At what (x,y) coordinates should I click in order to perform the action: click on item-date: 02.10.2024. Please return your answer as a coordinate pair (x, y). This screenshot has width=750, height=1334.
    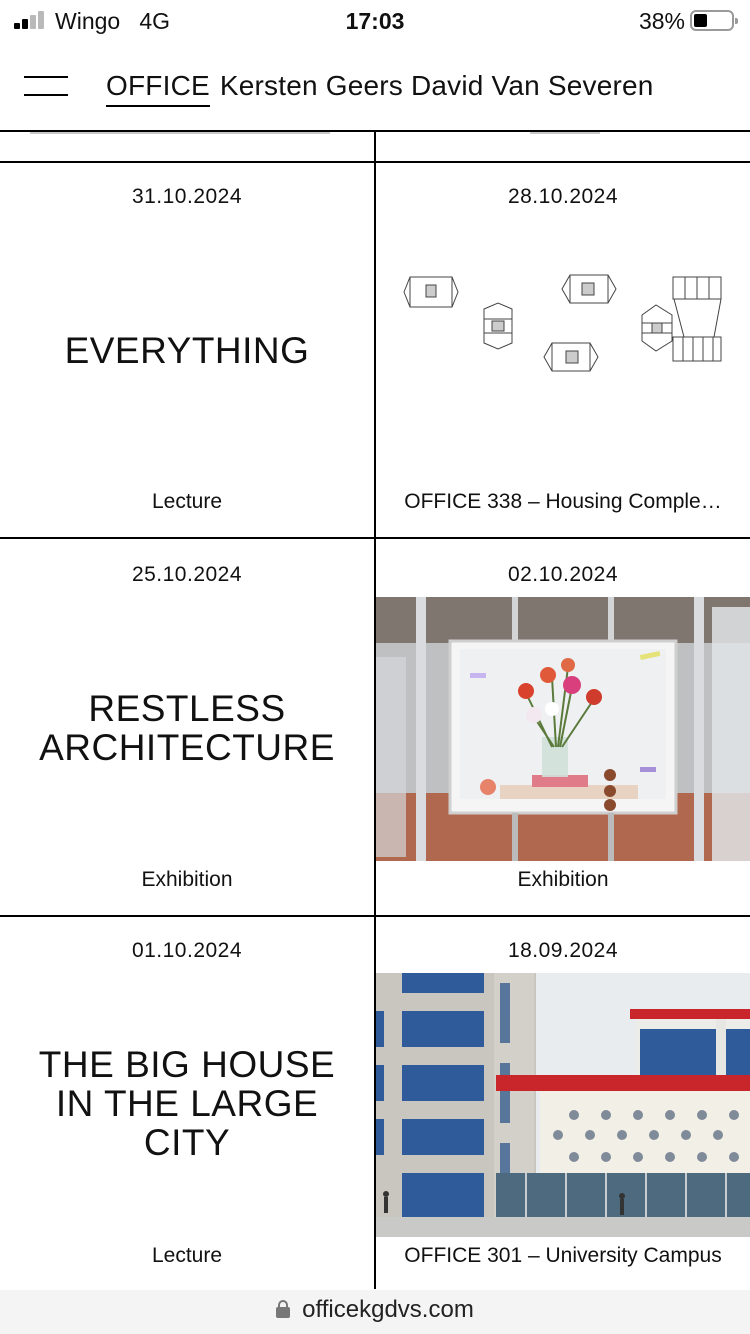
    Looking at the image, I should click on (563, 574).